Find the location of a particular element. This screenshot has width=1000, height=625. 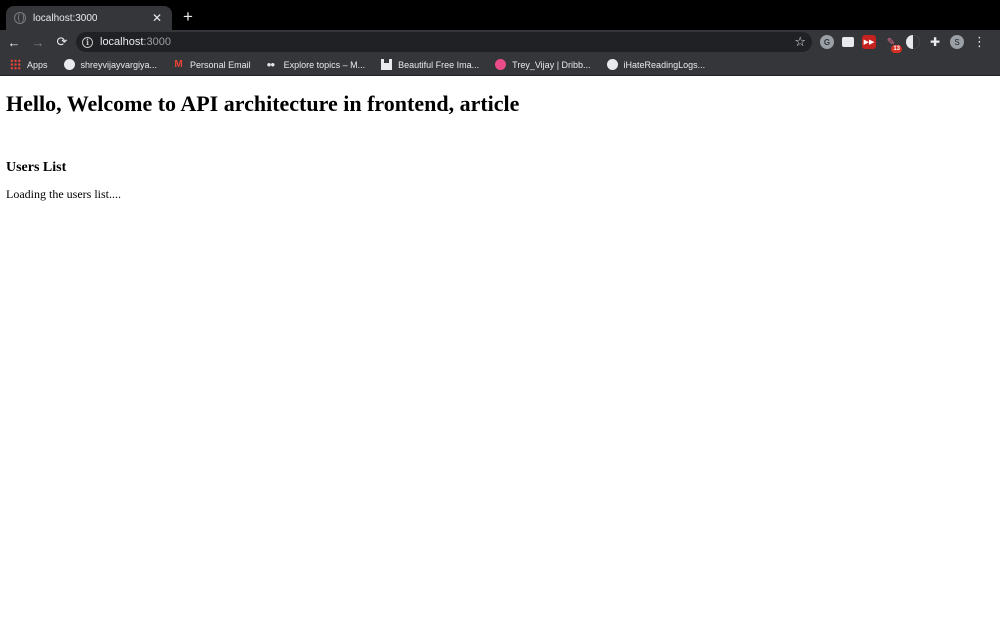

forward-button: → is located at coordinates (38, 42).